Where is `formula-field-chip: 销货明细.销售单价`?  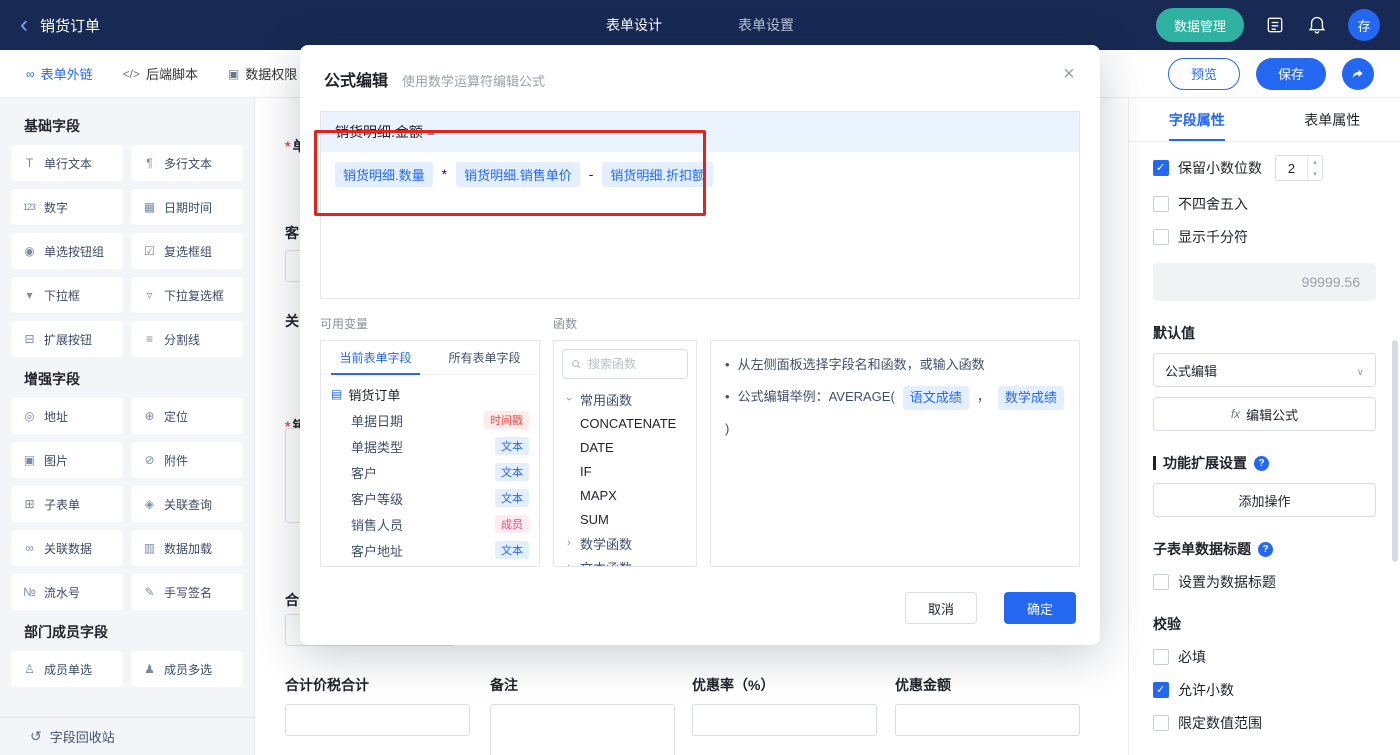 formula-field-chip: 销货明细.销售单价 is located at coordinates (518, 174).